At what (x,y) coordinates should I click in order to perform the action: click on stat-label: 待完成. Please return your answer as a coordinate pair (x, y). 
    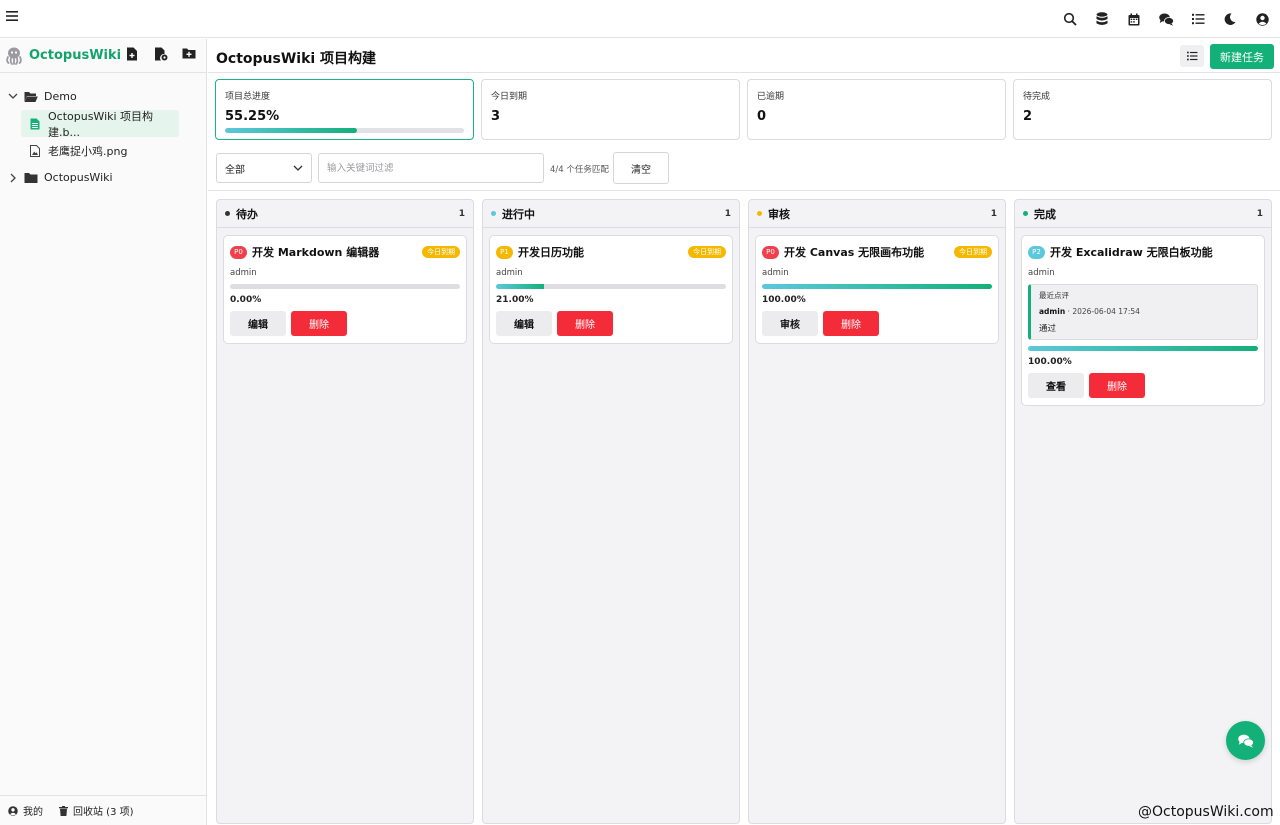
    Looking at the image, I should click on (1037, 97).